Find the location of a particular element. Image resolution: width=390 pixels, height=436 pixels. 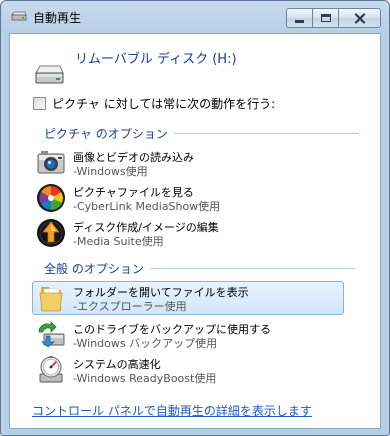

section-general-options: 全般 のオプション is located at coordinates (204, 268).